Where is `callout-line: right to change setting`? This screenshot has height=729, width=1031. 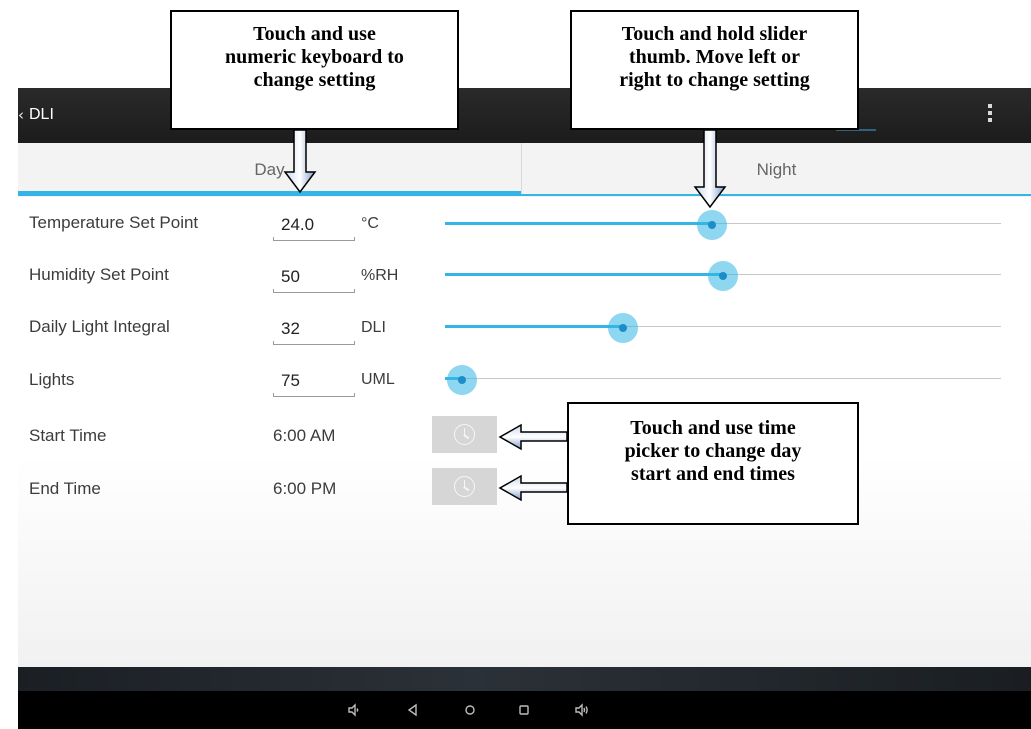
callout-line: right to change setting is located at coordinates (714, 80).